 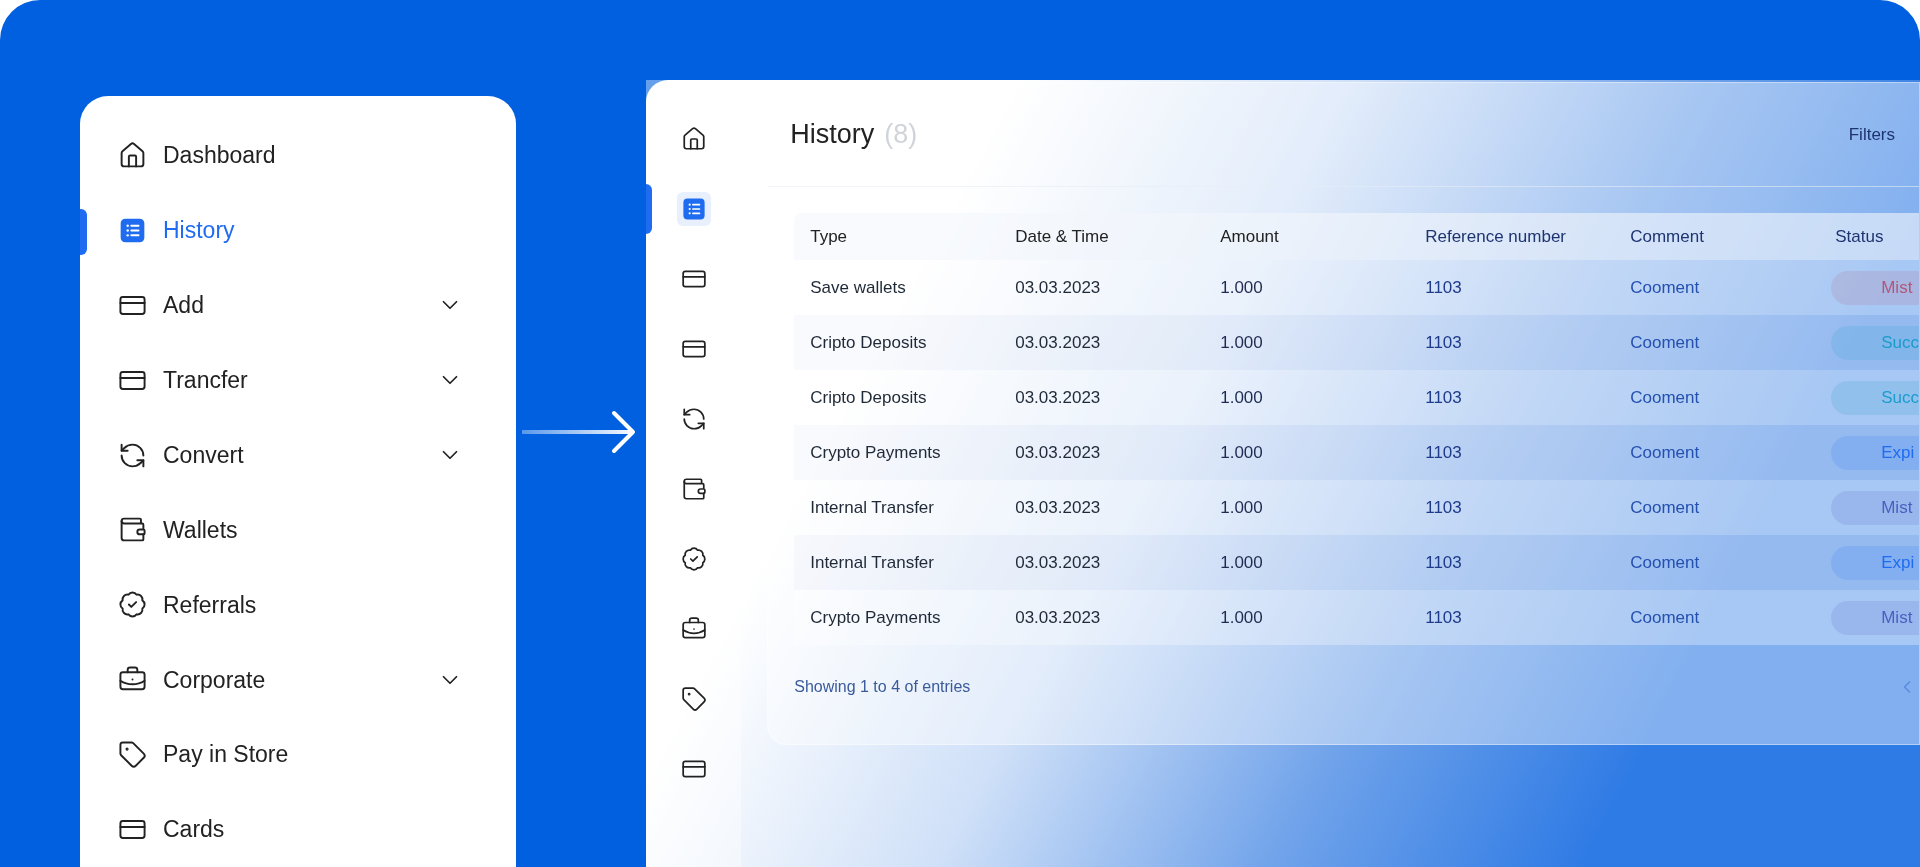 I want to click on filters-button: Filters, so click(x=1872, y=134).